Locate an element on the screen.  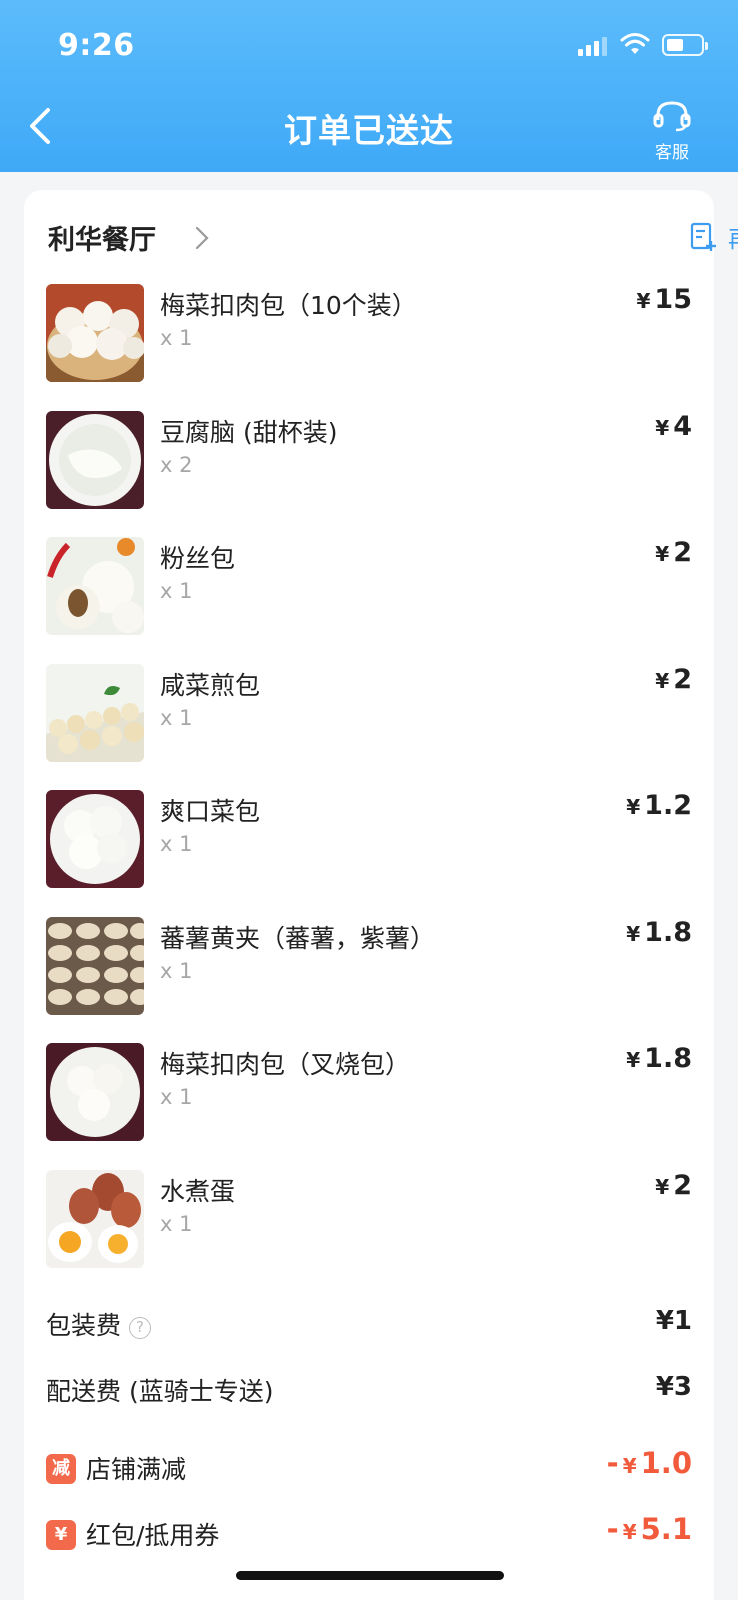
headset-icon is located at coordinates (672, 116).